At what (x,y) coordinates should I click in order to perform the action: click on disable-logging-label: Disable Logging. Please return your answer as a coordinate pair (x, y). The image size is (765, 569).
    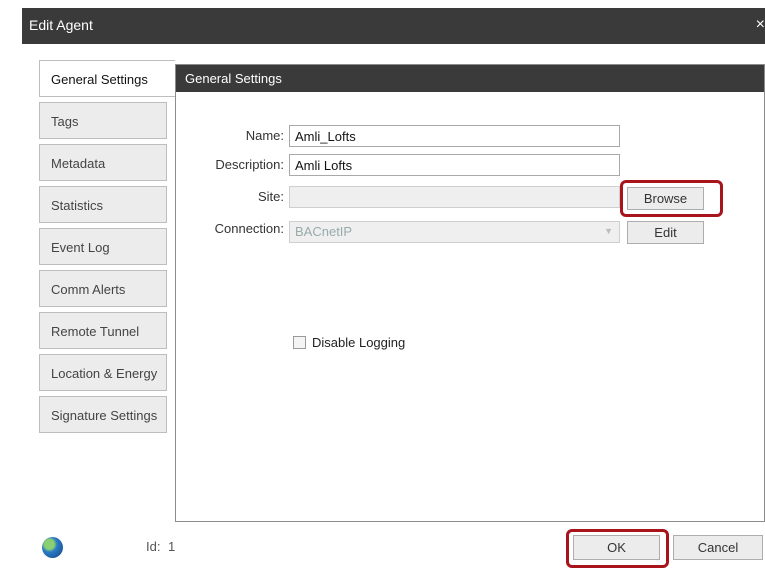
    Looking at the image, I should click on (359, 342).